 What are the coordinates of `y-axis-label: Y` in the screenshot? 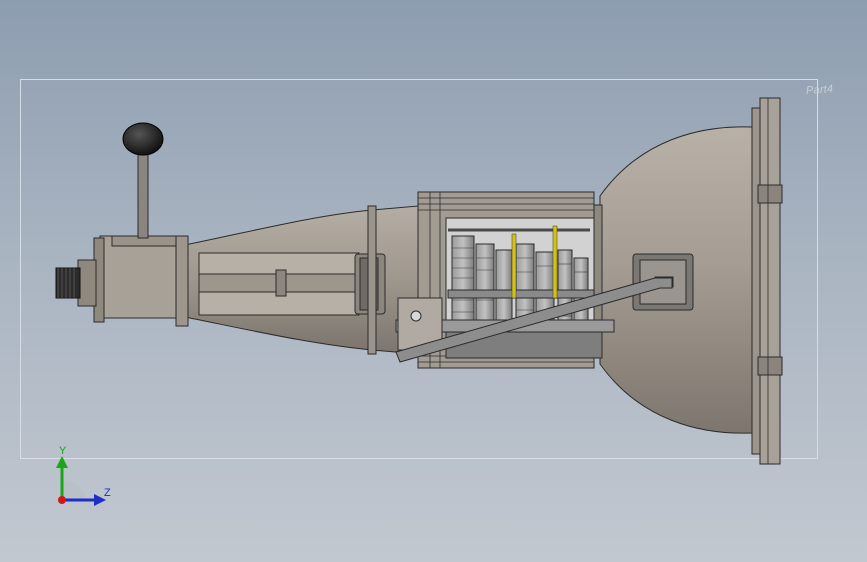 It's located at (63, 451).